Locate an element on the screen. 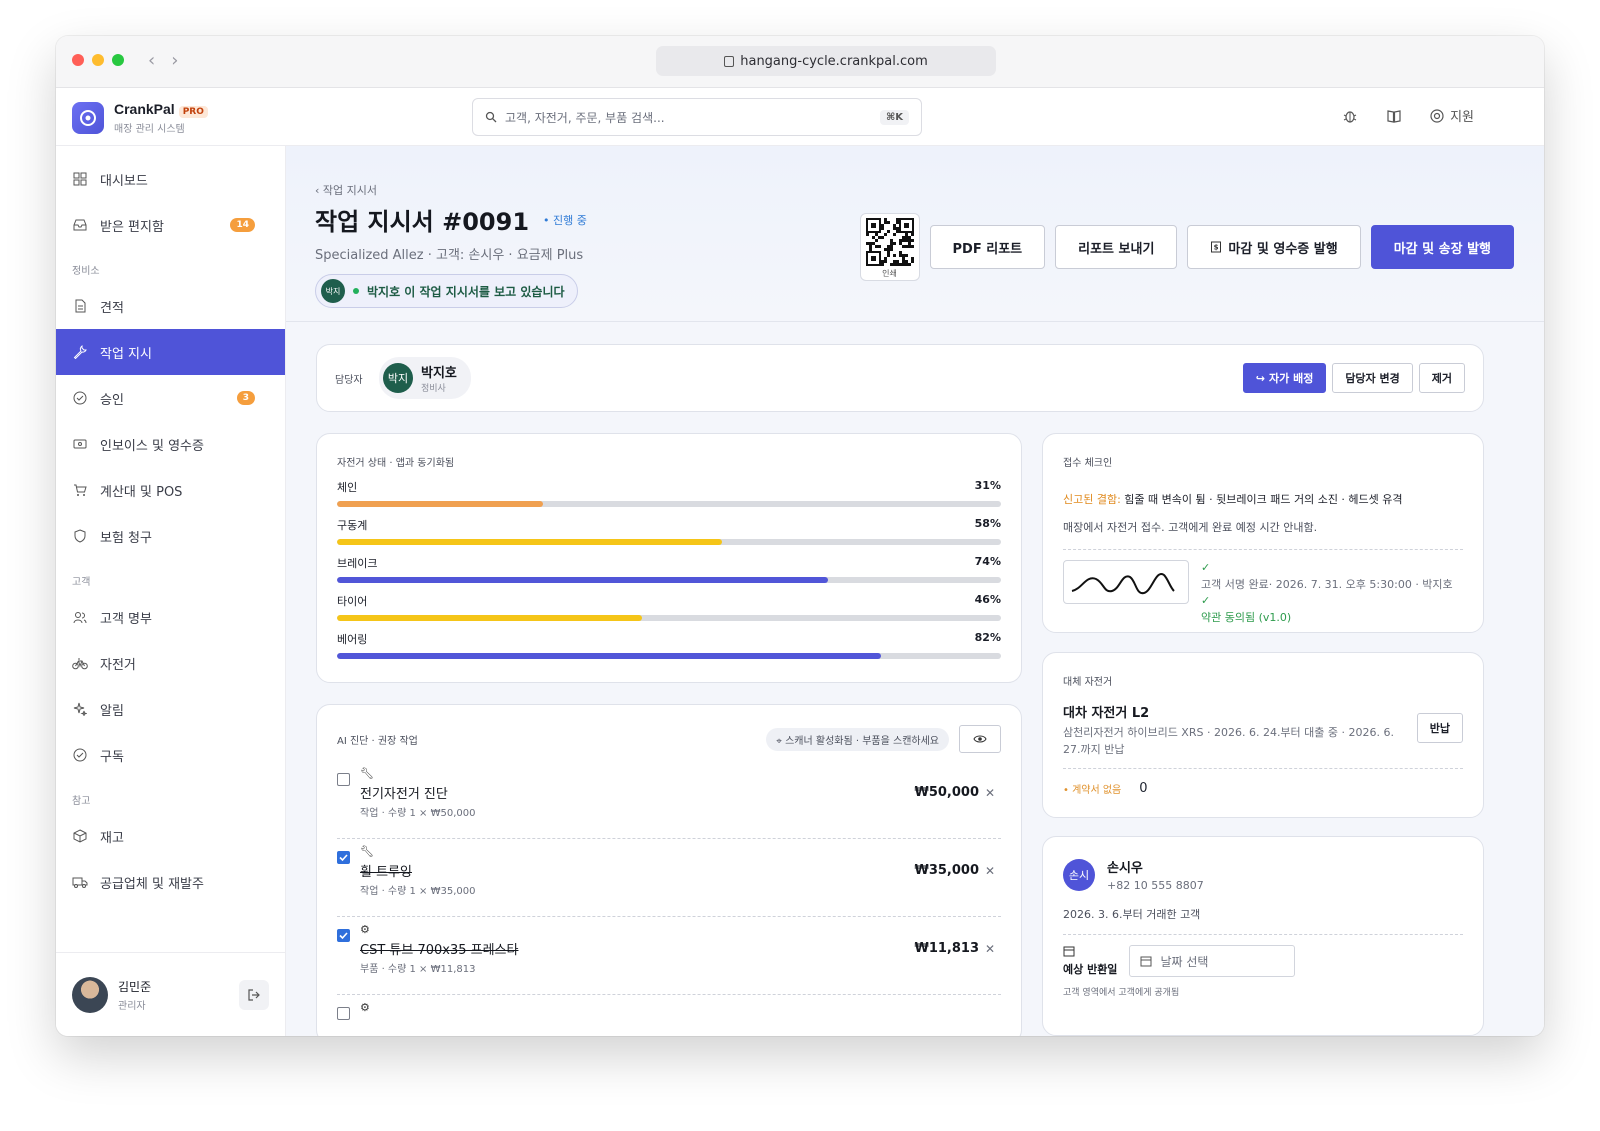 The height and width of the screenshot is (1131, 1600). remove-assignee-button: 제거 is located at coordinates (1441, 378).